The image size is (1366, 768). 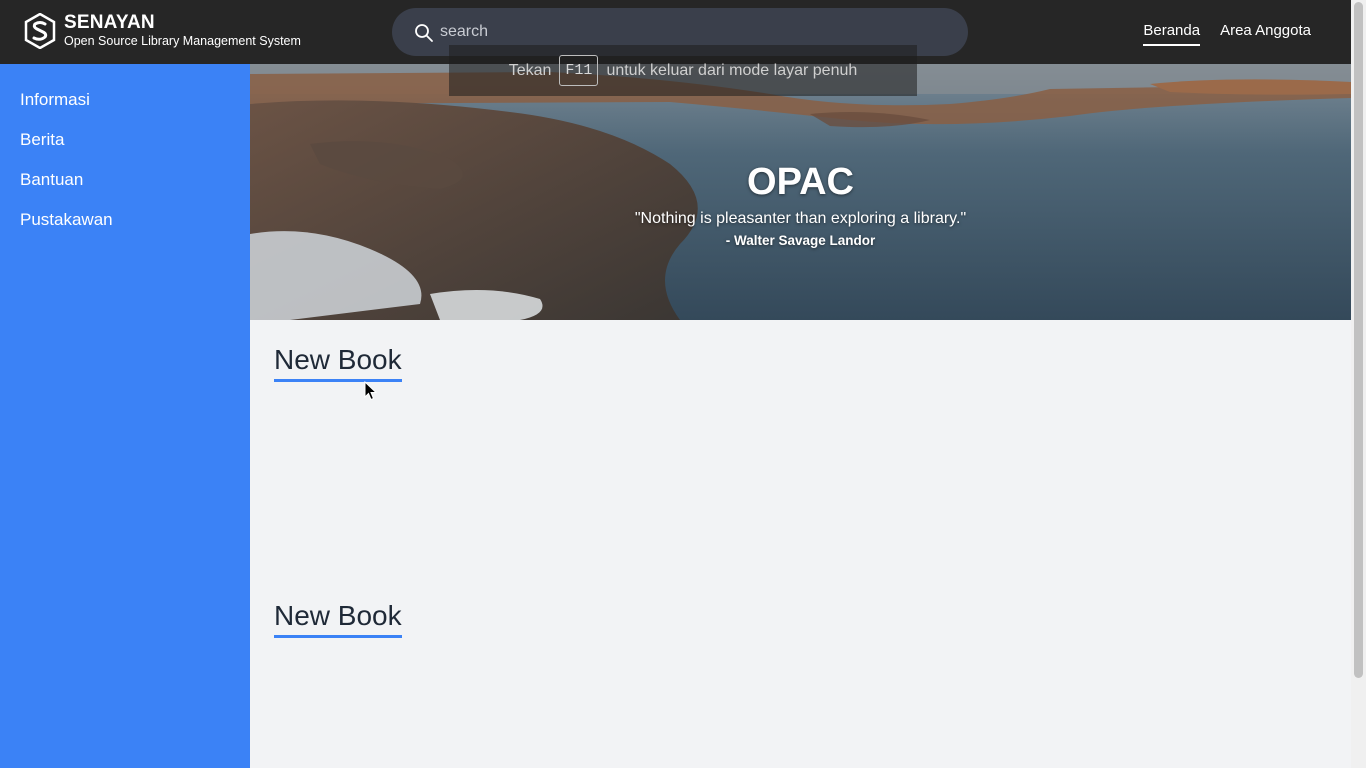 I want to click on hero-quote-author: - Walter Savage Landor, so click(x=800, y=240).